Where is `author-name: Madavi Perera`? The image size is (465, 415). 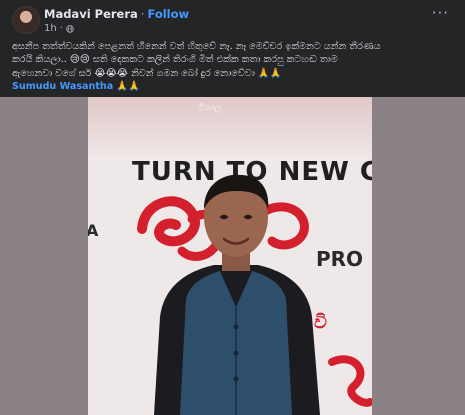 author-name: Madavi Perera is located at coordinates (91, 14).